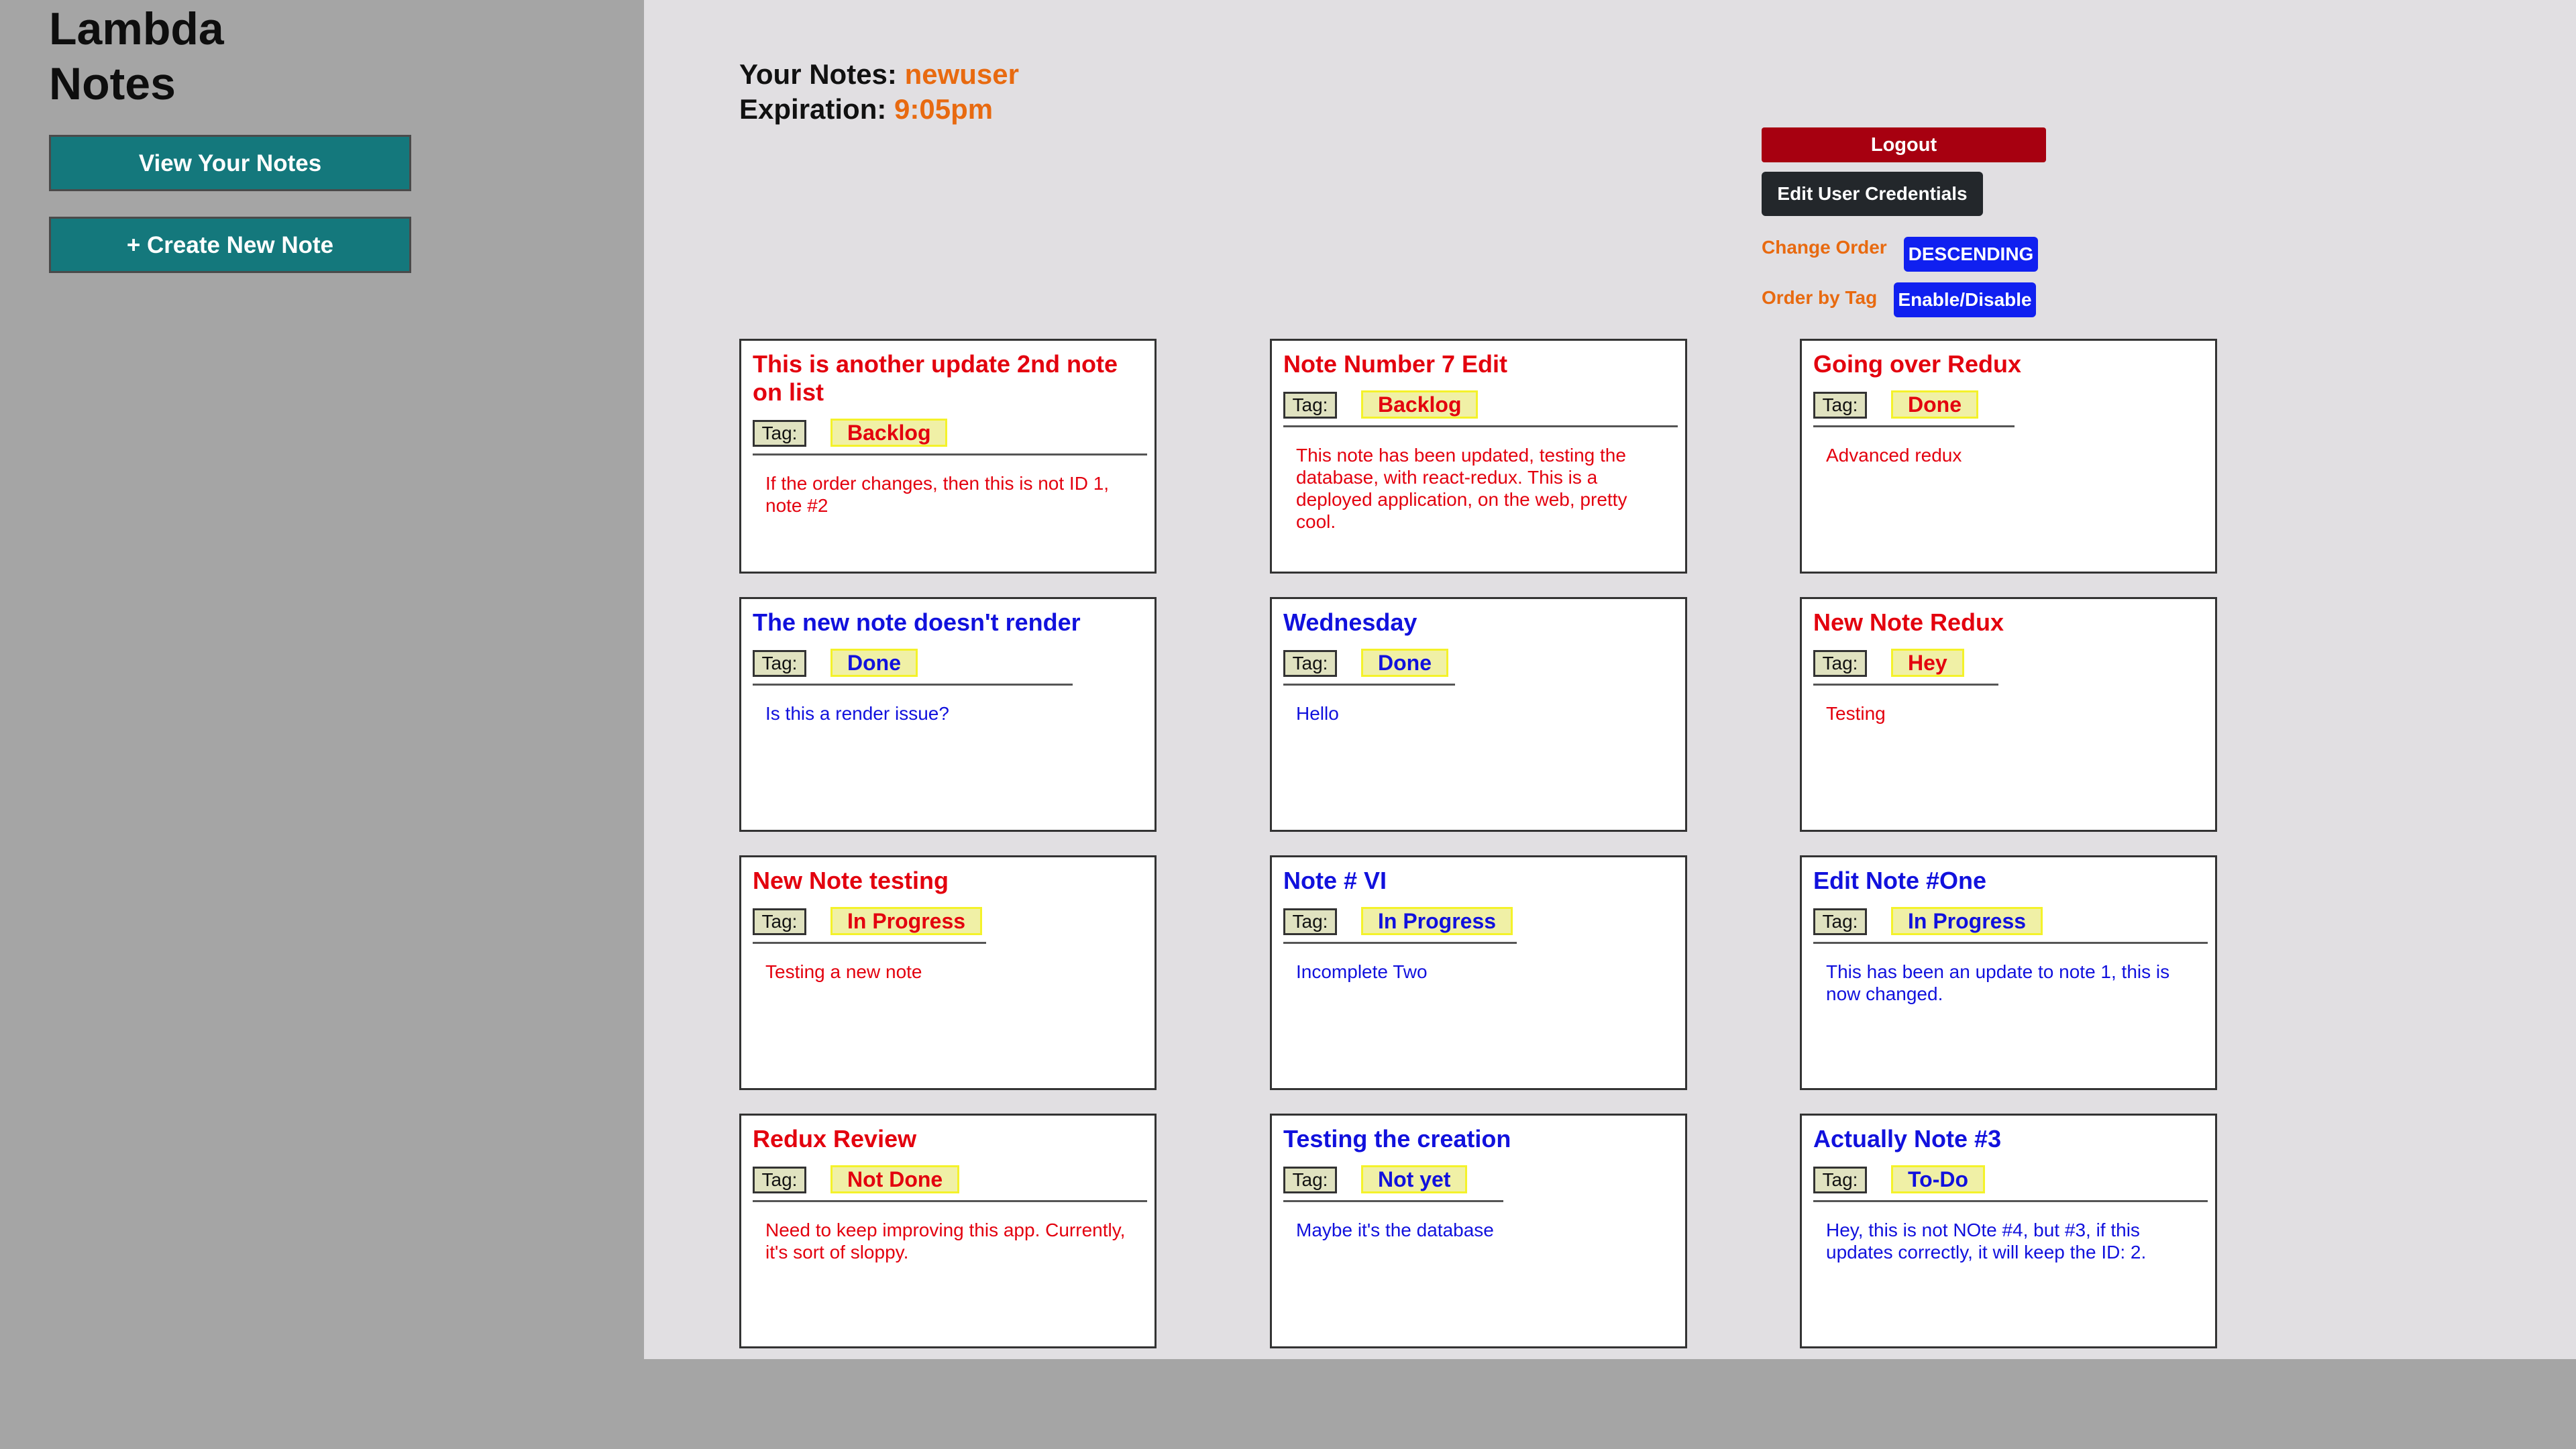 This screenshot has width=2576, height=1449. I want to click on note-title: Testing the creation, so click(1397, 1138).